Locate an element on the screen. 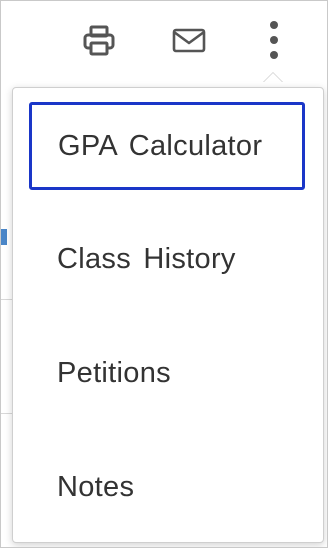  envelope-icon is located at coordinates (189, 40).